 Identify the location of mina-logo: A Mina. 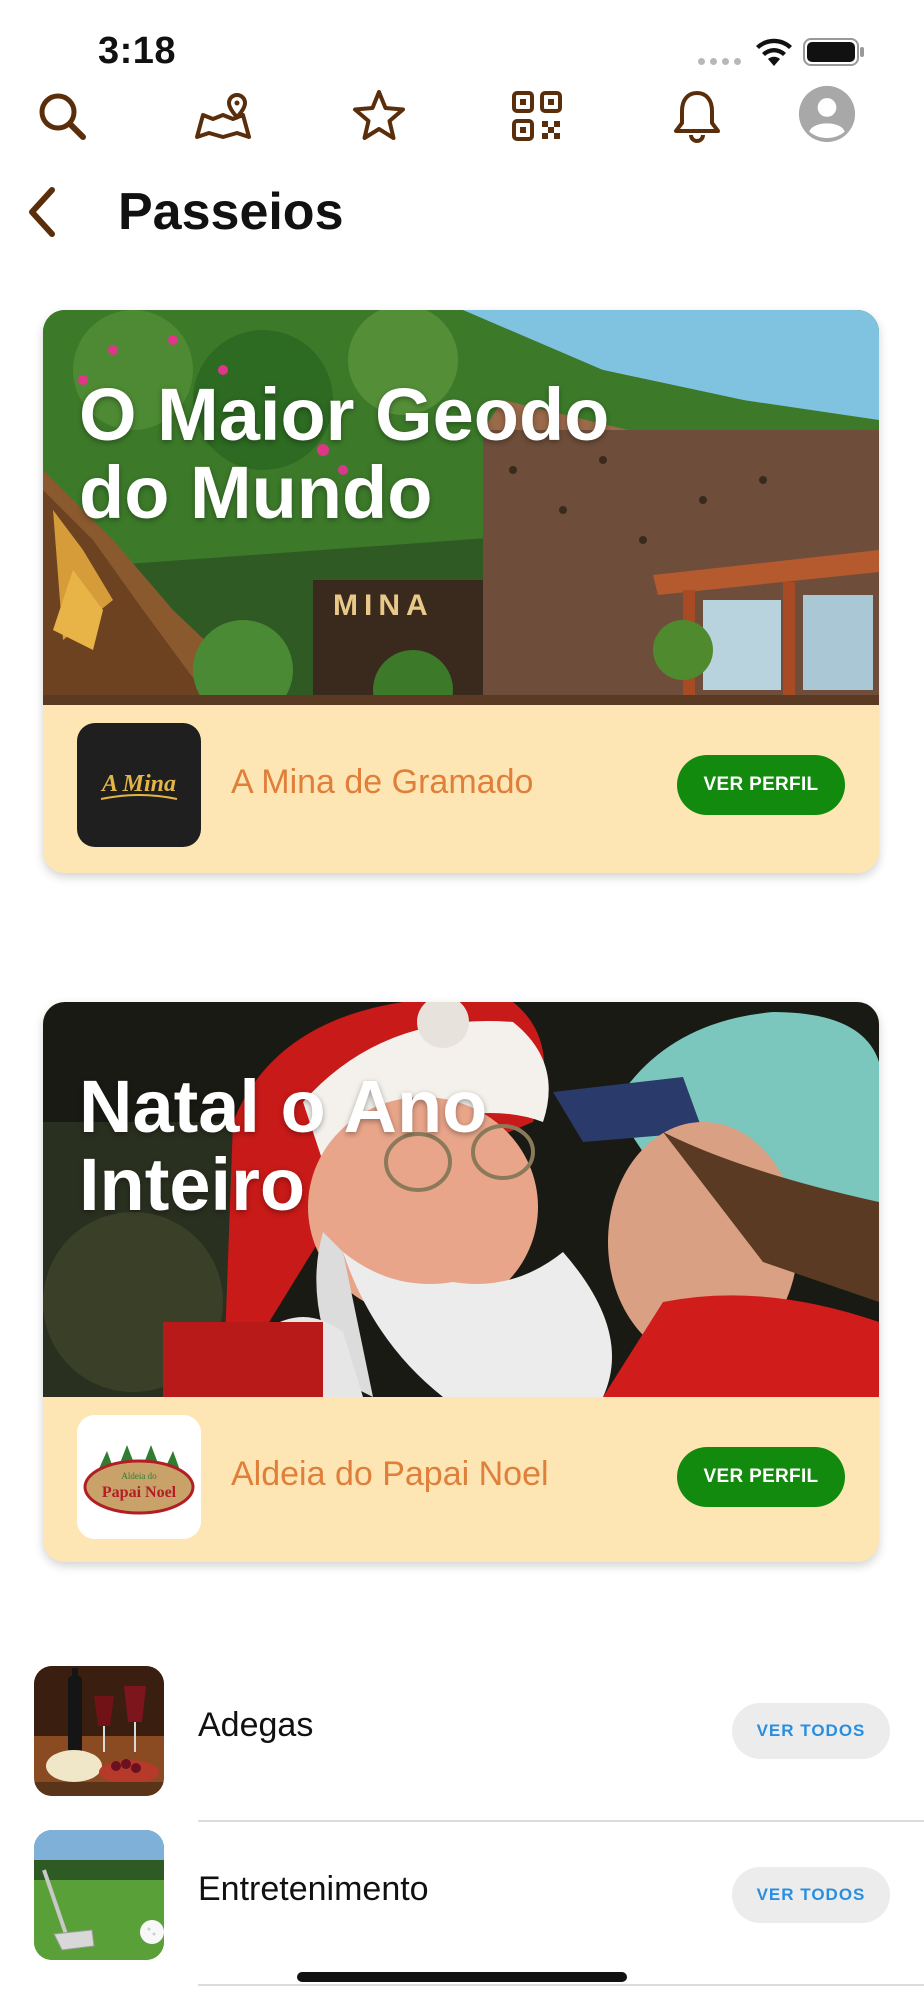
(139, 785).